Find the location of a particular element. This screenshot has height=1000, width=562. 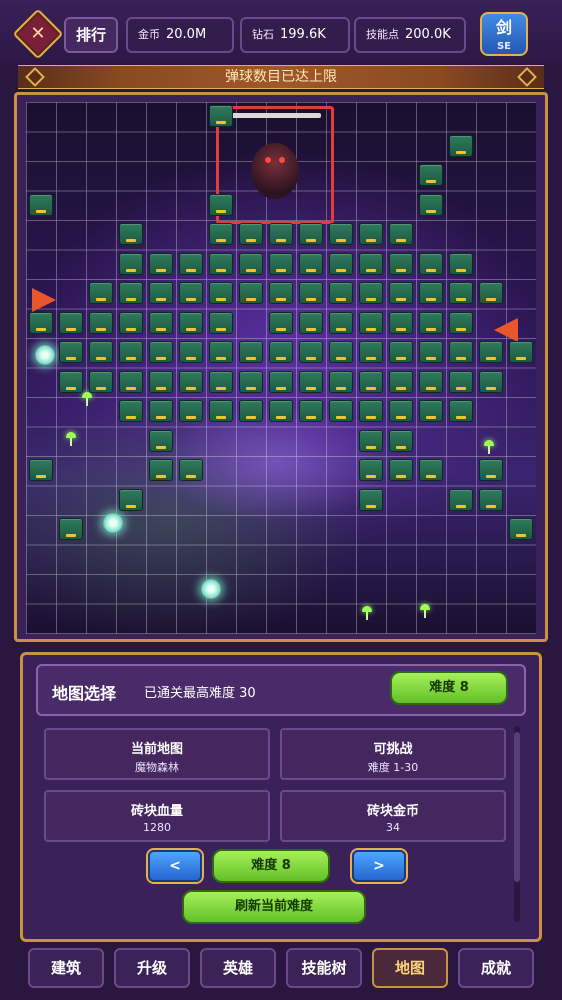

gold-stat: 金币 20.0M is located at coordinates (180, 35).